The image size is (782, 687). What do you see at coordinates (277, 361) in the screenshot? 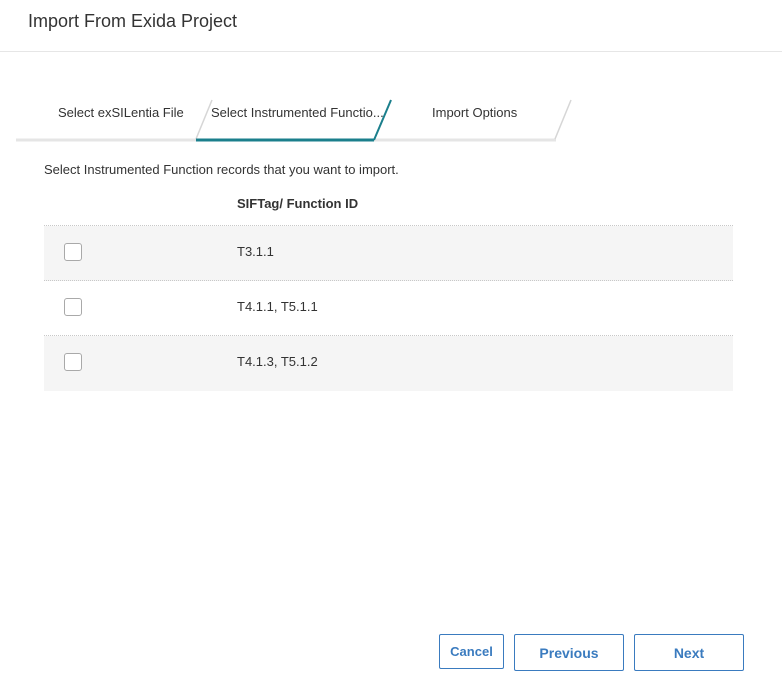
I see `sif-tag-cell: T4.1.3, T5.1.2` at bounding box center [277, 361].